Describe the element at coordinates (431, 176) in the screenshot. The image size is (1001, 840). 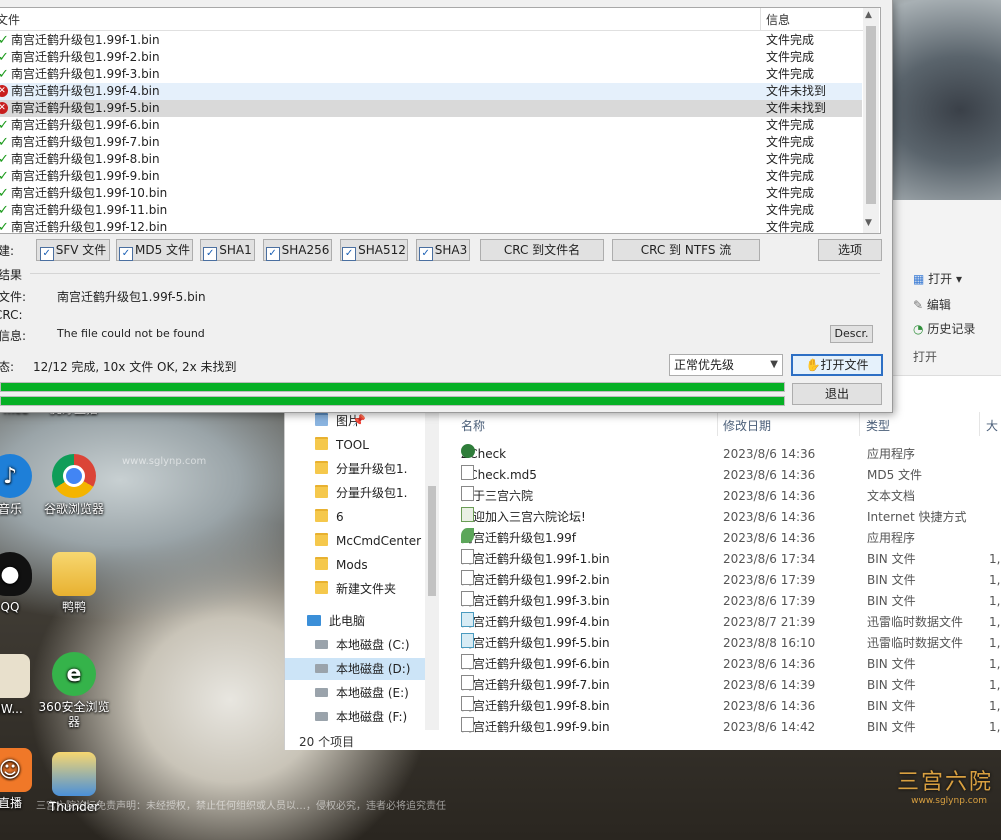
I see `list-item: ✓南宫迁鹤升级包1.99f-9.bin 文件完成` at that location.